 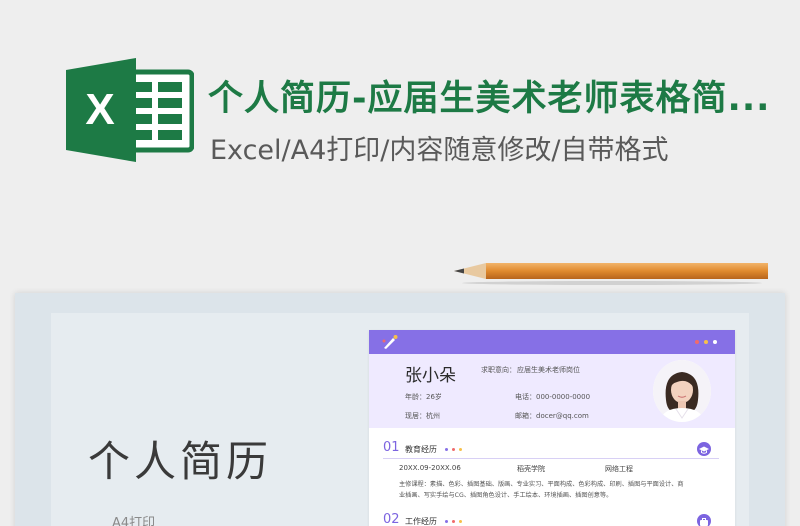 I want to click on section-label: 工作经历, so click(x=421, y=521).